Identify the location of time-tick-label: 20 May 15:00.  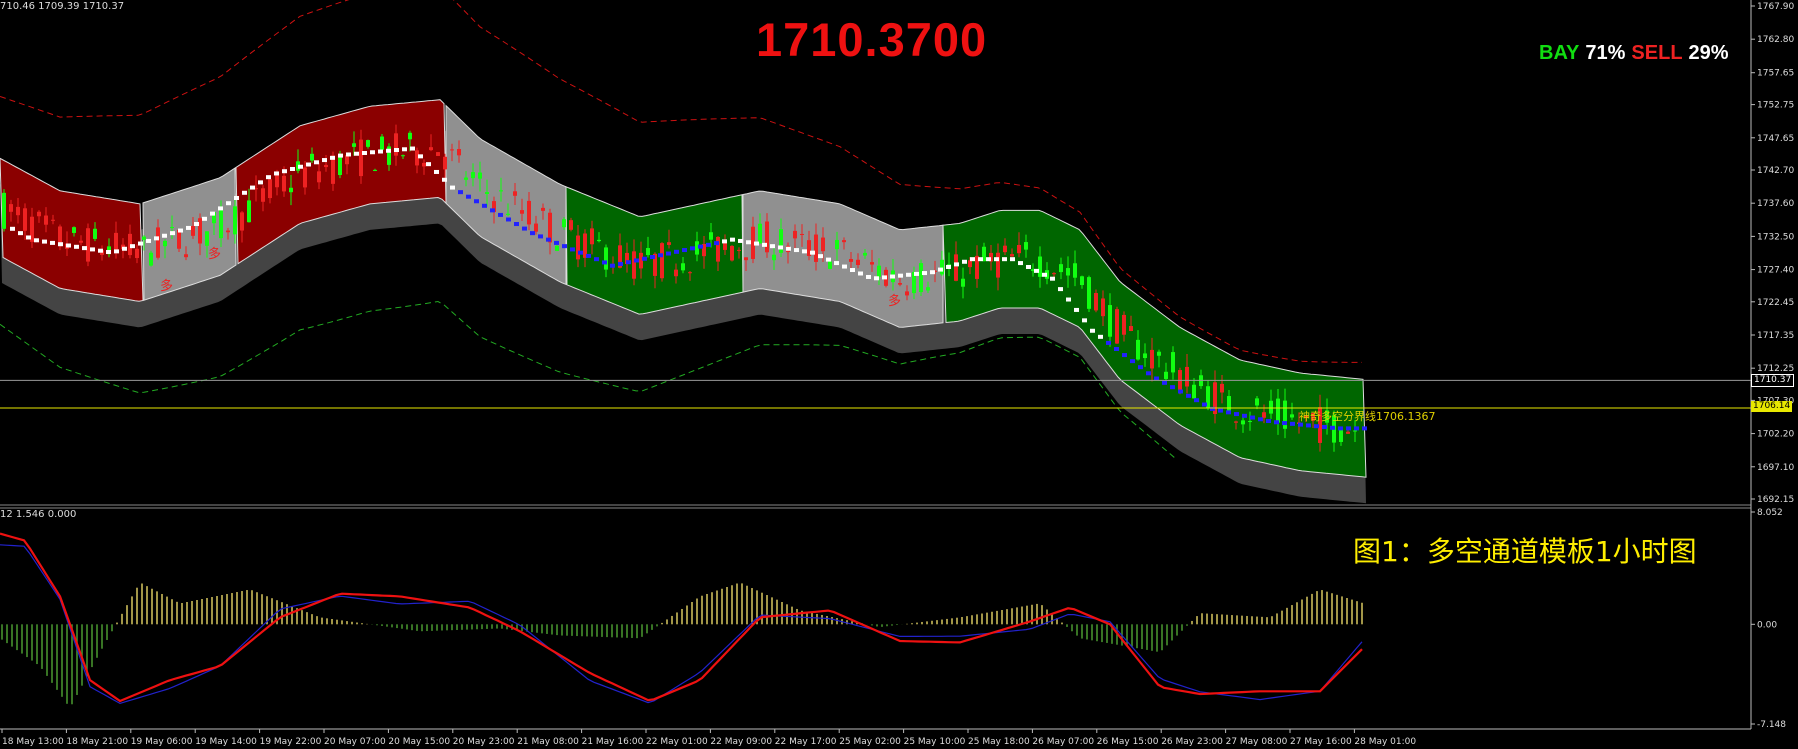
(419, 742).